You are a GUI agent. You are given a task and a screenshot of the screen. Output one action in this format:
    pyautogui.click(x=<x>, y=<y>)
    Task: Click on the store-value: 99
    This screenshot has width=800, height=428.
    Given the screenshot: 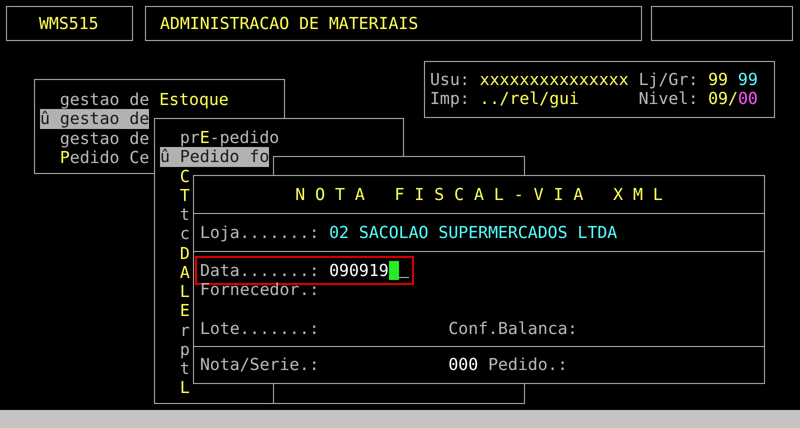 What is the action you would take?
    pyautogui.click(x=718, y=80)
    